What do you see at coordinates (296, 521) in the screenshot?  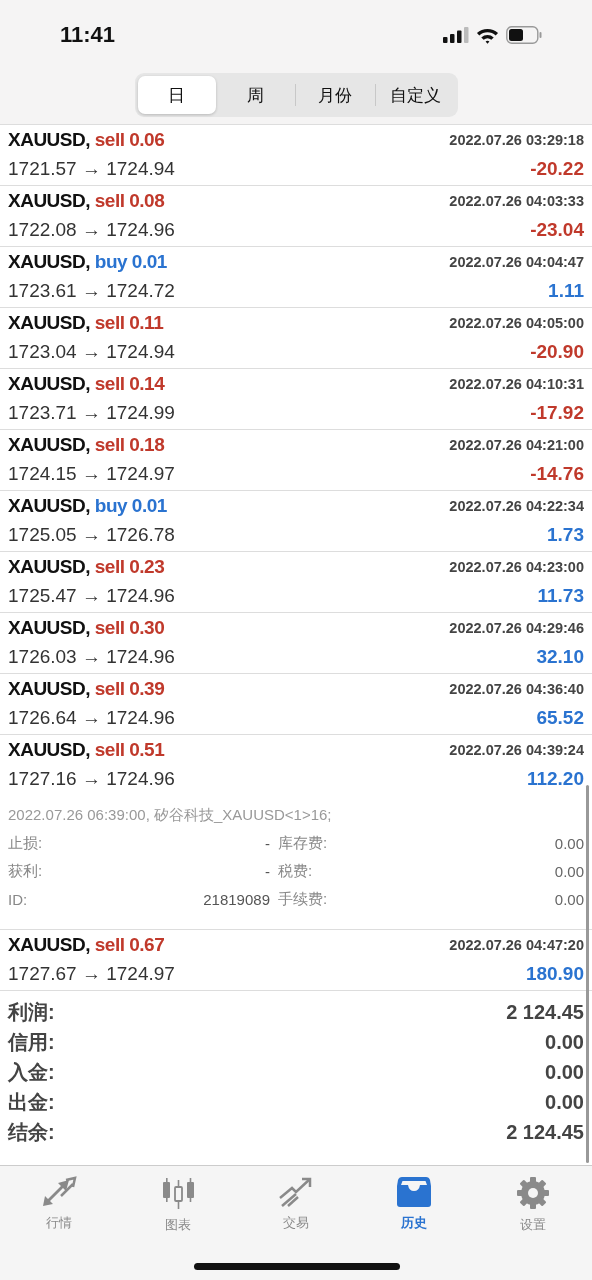 I see `deal-row: XAUUSD, buy 0.01 2022.07.26 04:22:34 1725.05 → 1726.78 1.73` at bounding box center [296, 521].